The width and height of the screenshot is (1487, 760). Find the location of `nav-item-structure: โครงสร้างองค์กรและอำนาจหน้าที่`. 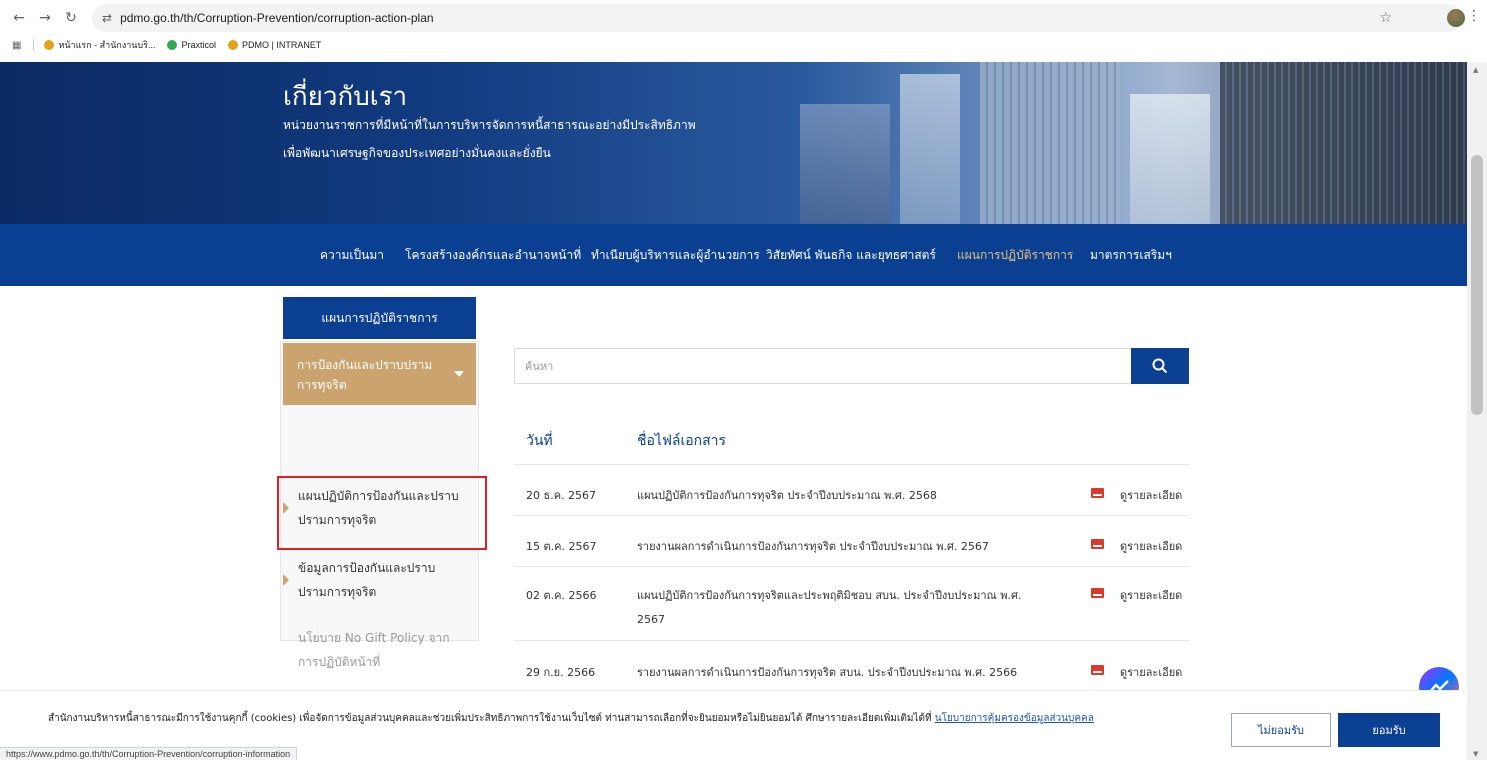

nav-item-structure: โครงสร้างองค์กรและอำนาจหน้าที่ is located at coordinates (493, 255).